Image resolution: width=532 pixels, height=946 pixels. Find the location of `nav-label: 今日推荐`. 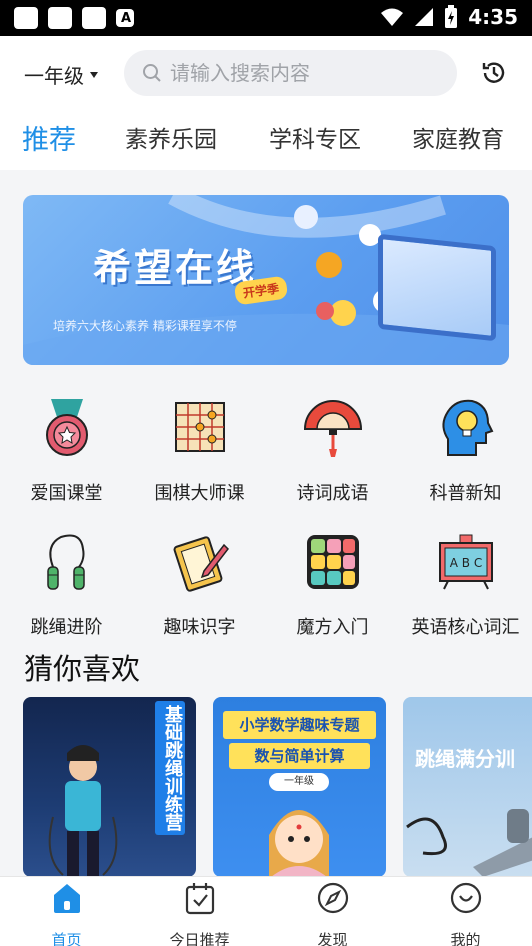

nav-label: 今日推荐 is located at coordinates (199, 938).